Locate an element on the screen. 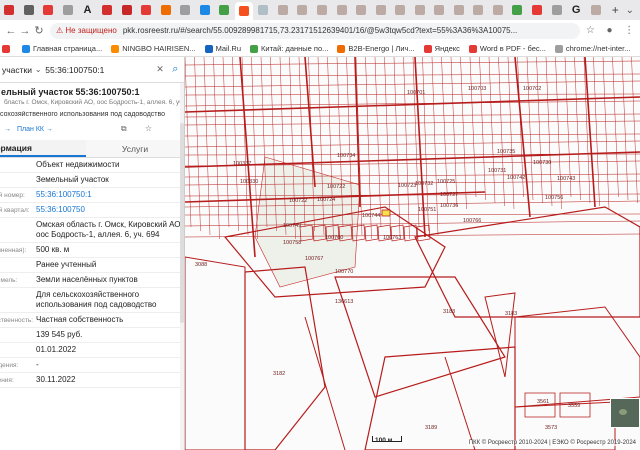 This screenshot has height=450, width=640. attribute-link: 55:36:100750 is located at coordinates (110, 210).